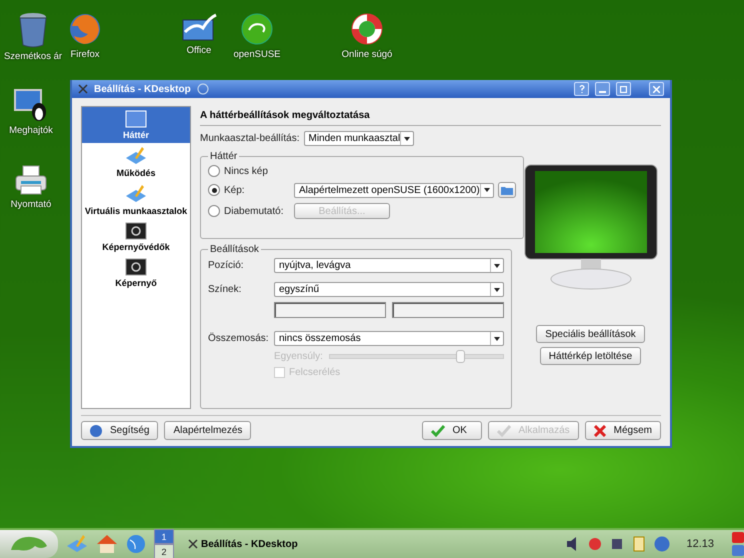 The image size is (744, 558). I want to click on group-title: Beállítások, so click(234, 249).